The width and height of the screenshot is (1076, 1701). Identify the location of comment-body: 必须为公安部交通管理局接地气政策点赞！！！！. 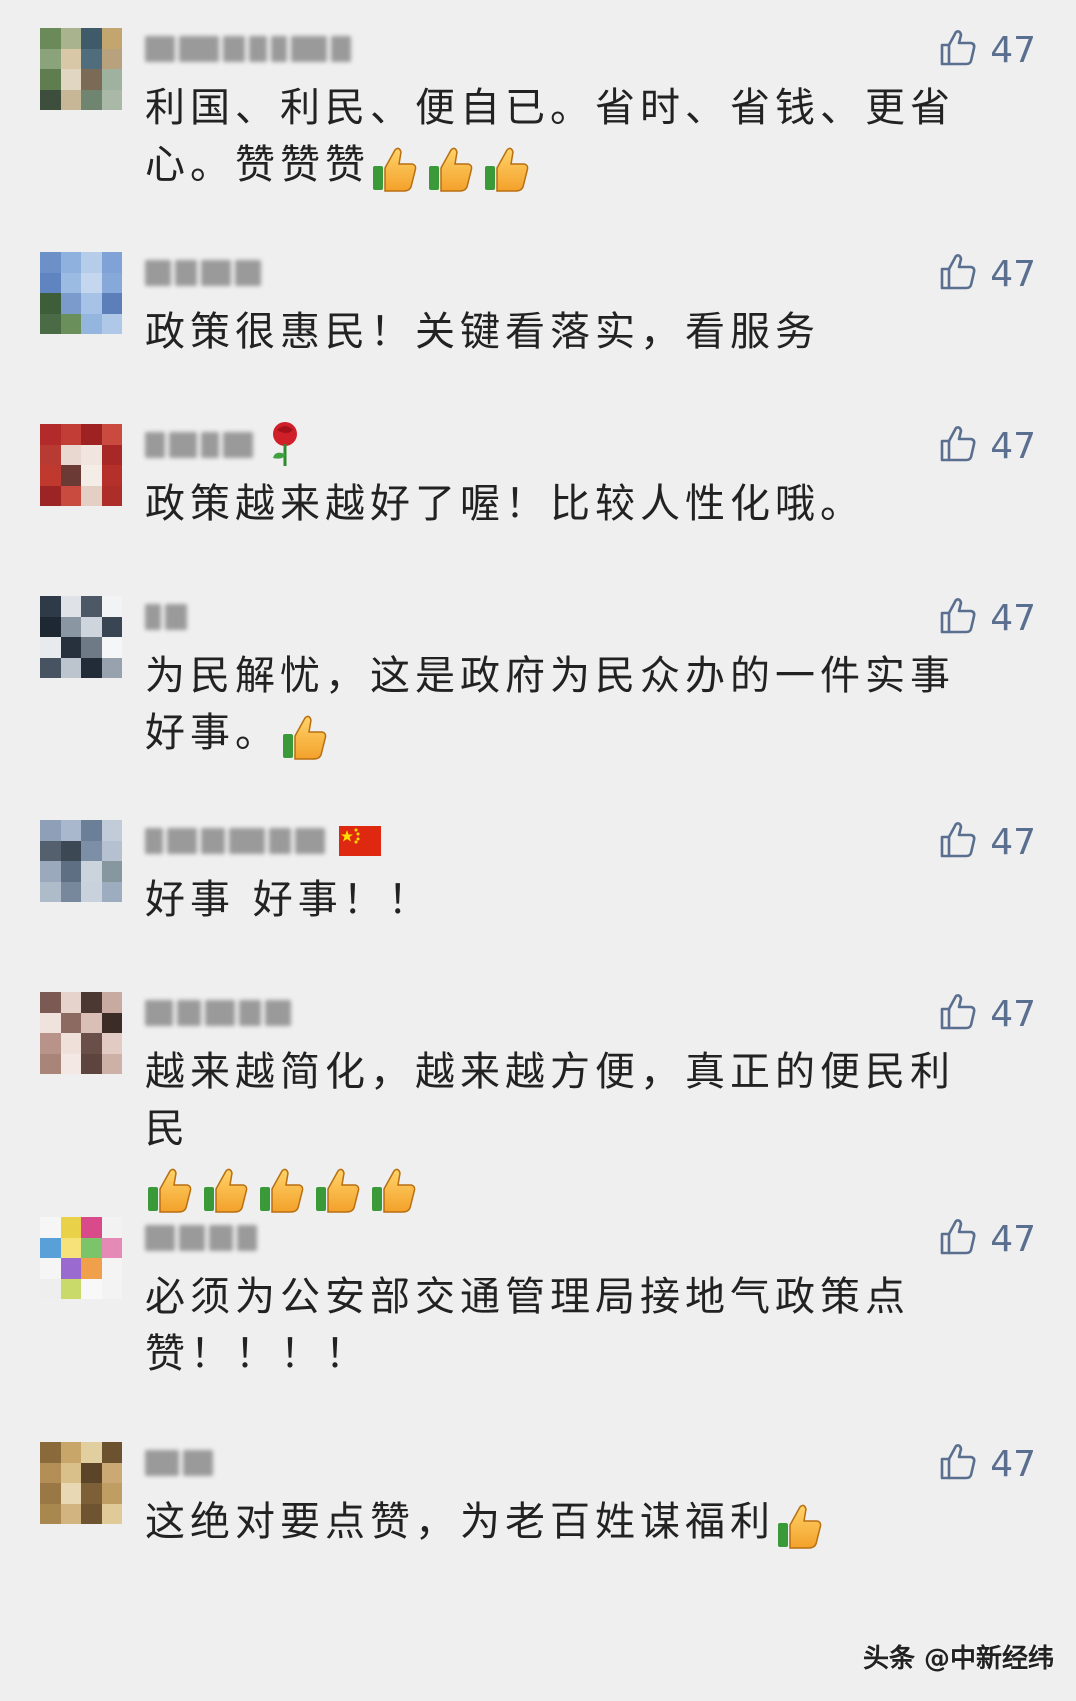
(565, 1326).